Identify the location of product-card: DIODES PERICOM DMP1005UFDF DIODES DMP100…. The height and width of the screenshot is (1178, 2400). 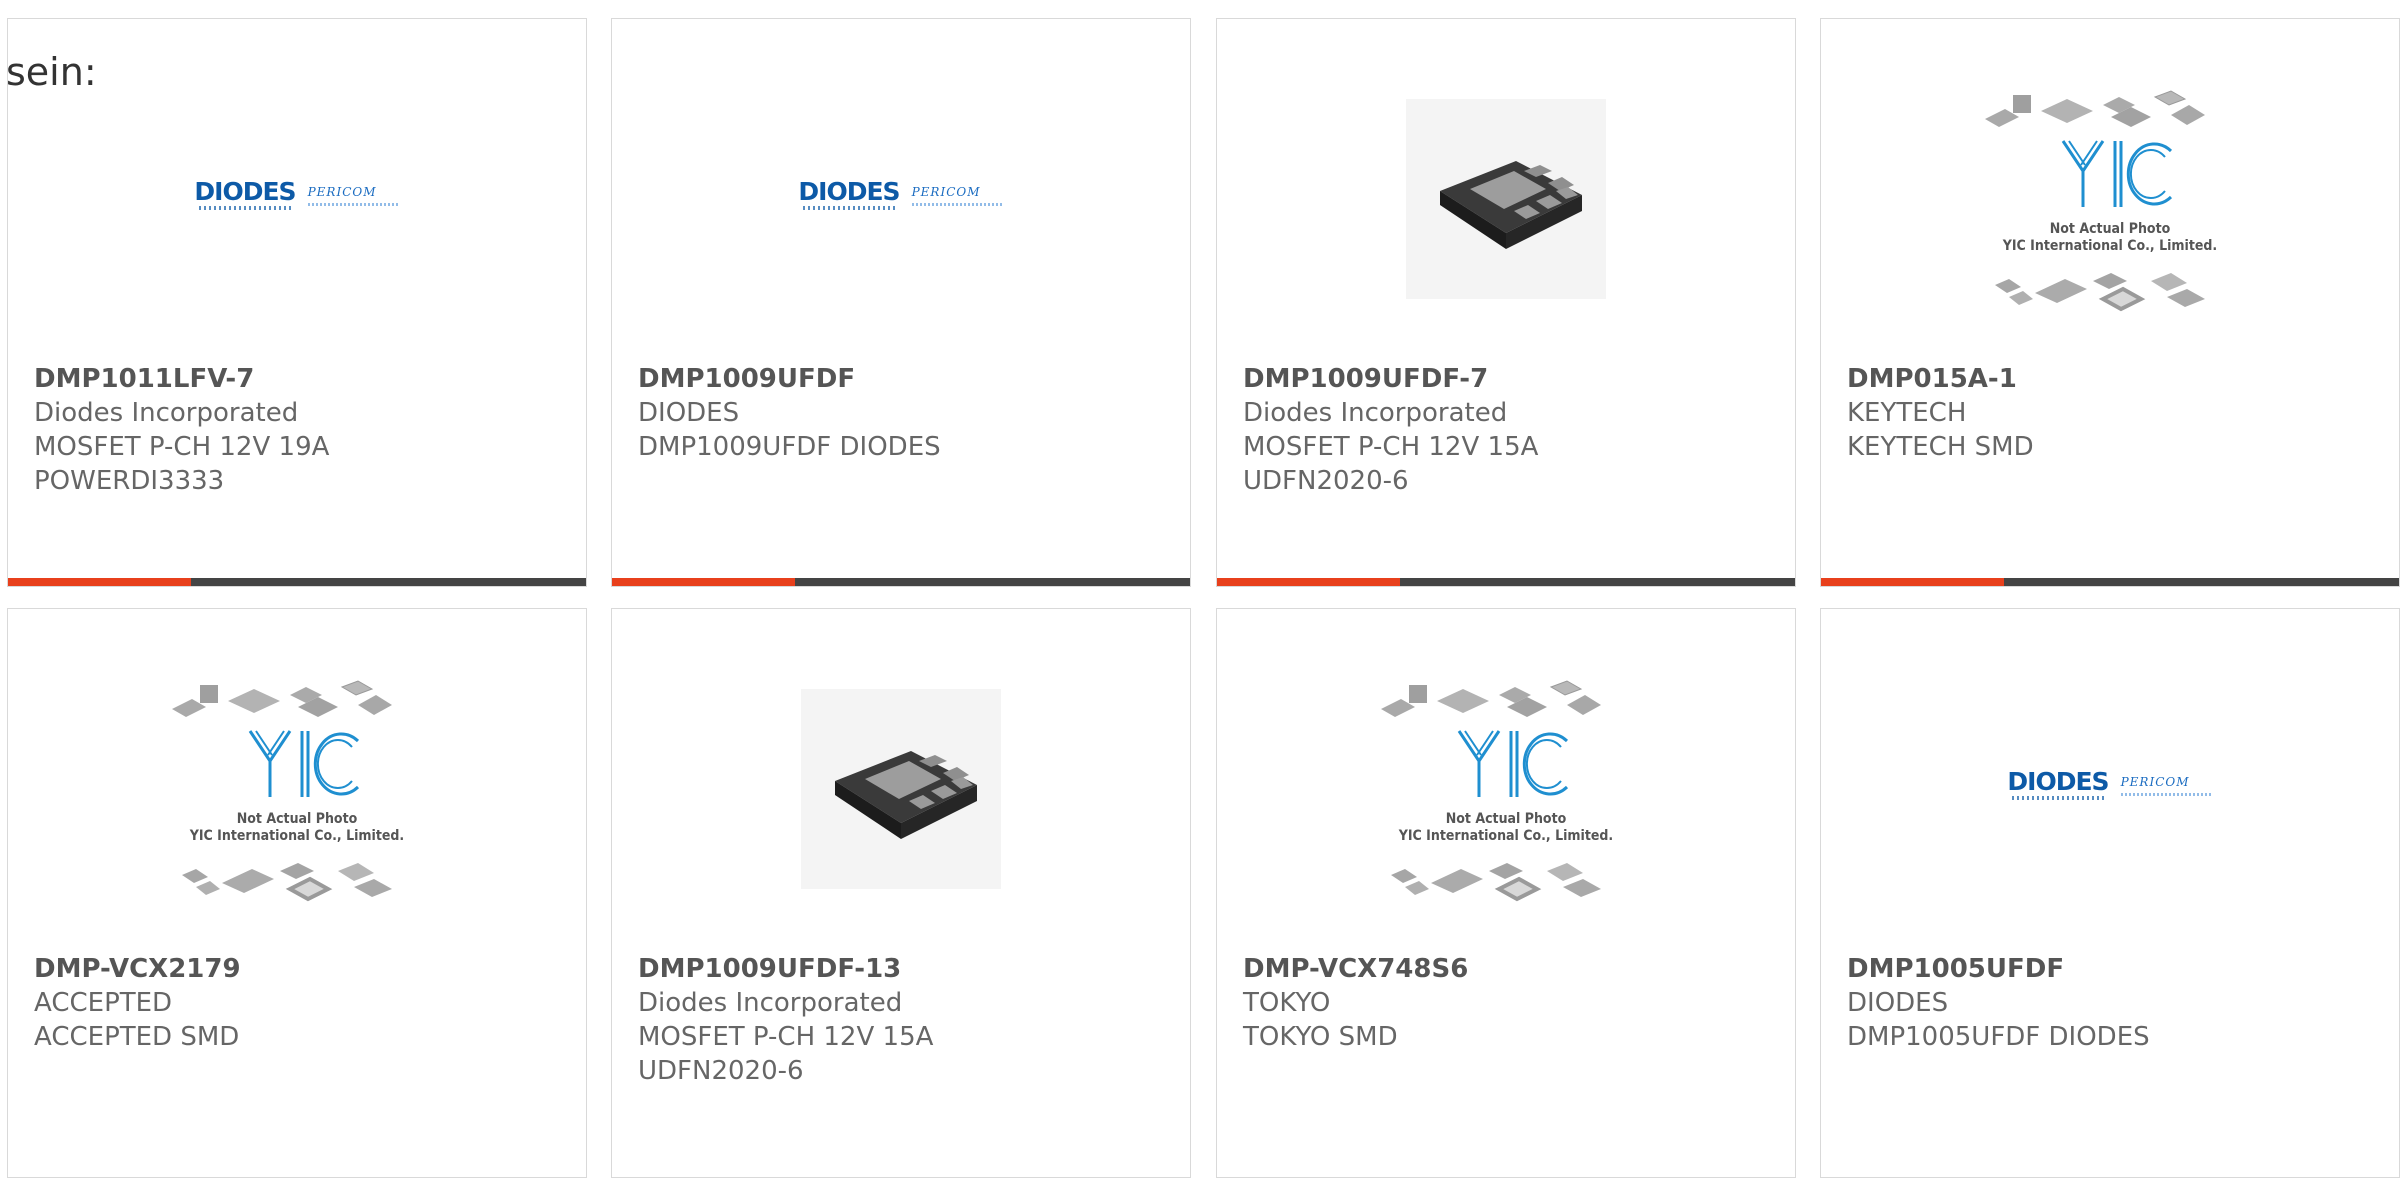
(2110, 893).